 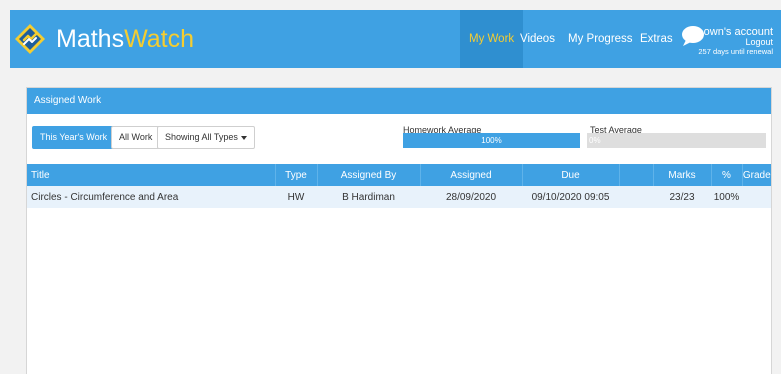 I want to click on caret-down-icon, so click(x=243, y=137).